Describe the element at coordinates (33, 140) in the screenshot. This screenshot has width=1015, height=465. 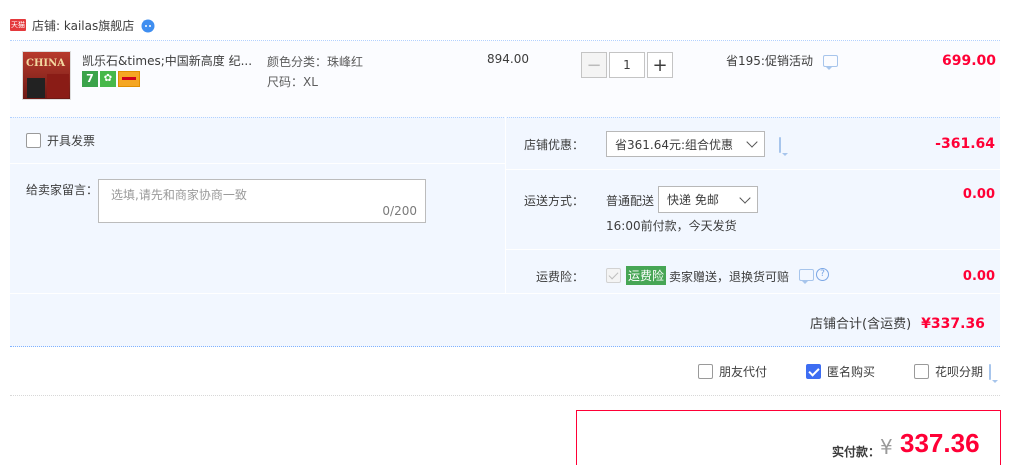
I see `invoice-checkbox` at that location.